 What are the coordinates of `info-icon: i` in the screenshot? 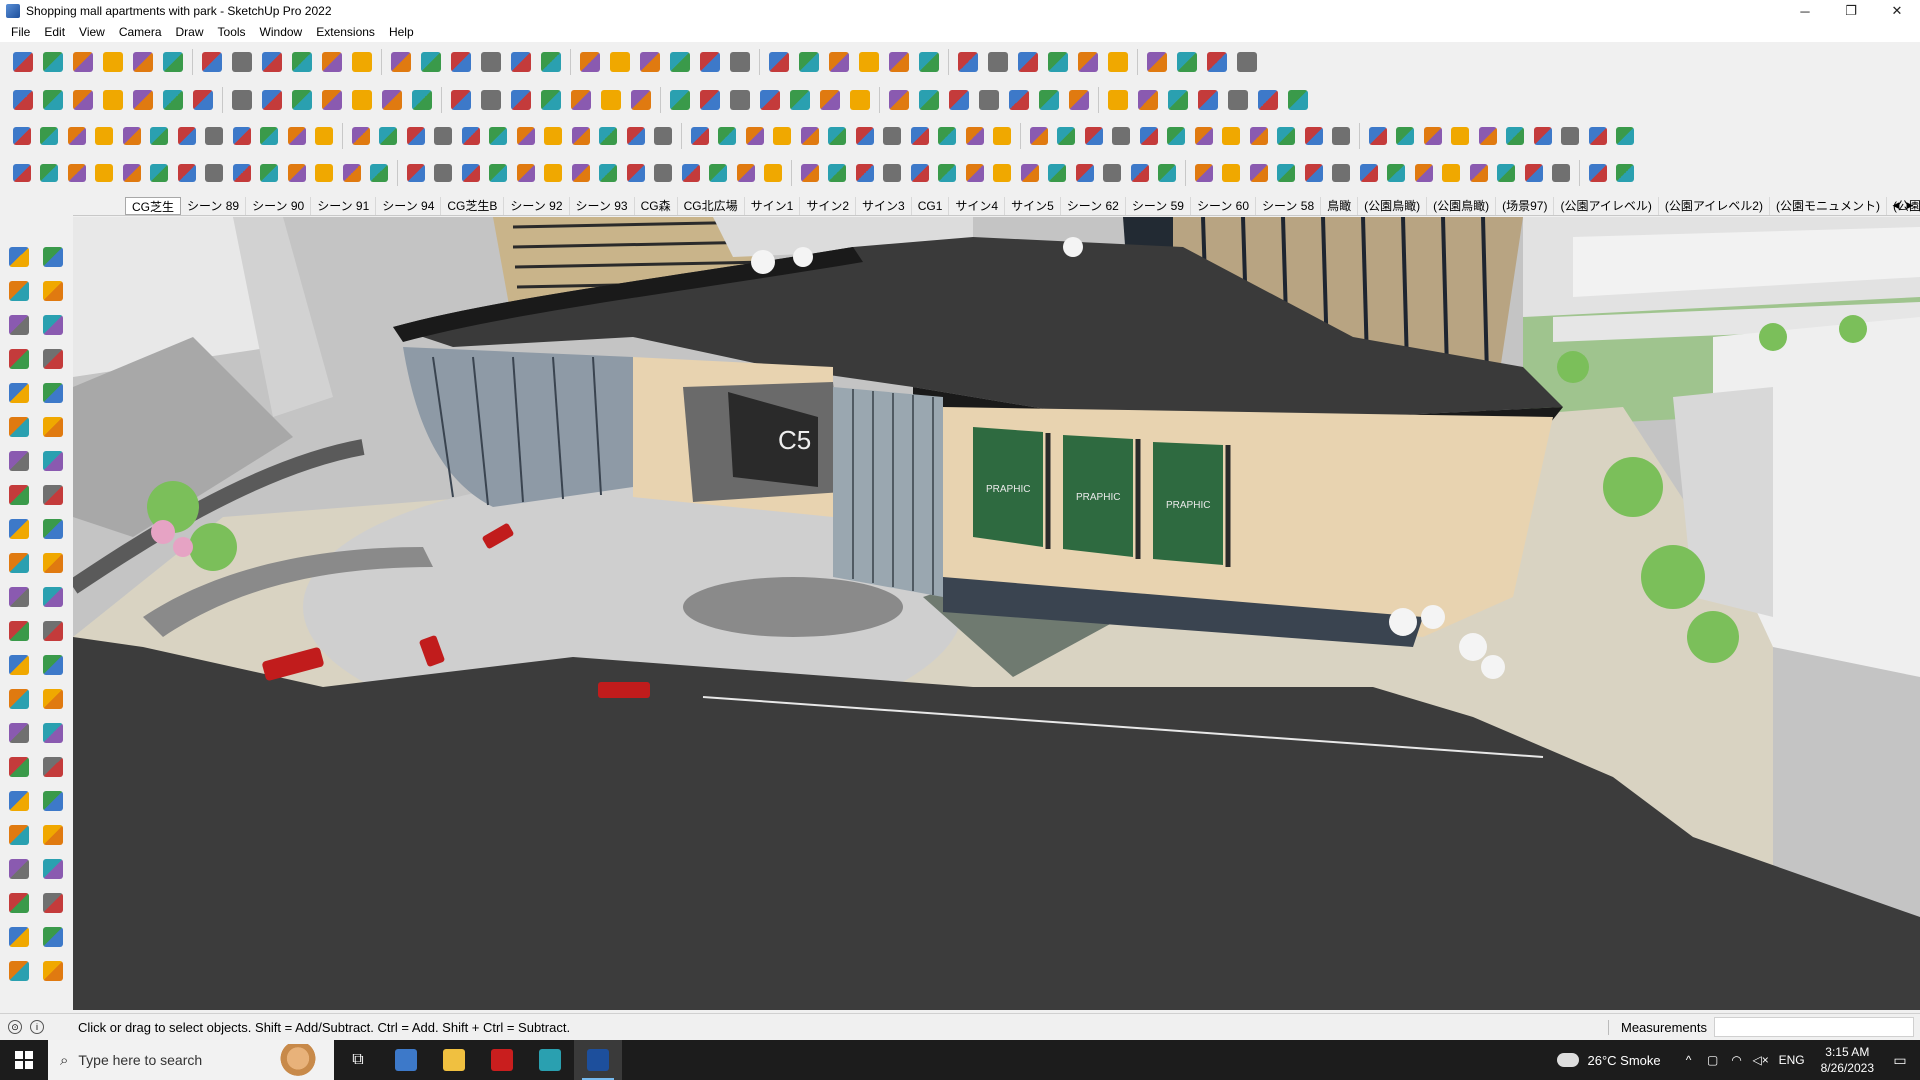 It's located at (37, 1027).